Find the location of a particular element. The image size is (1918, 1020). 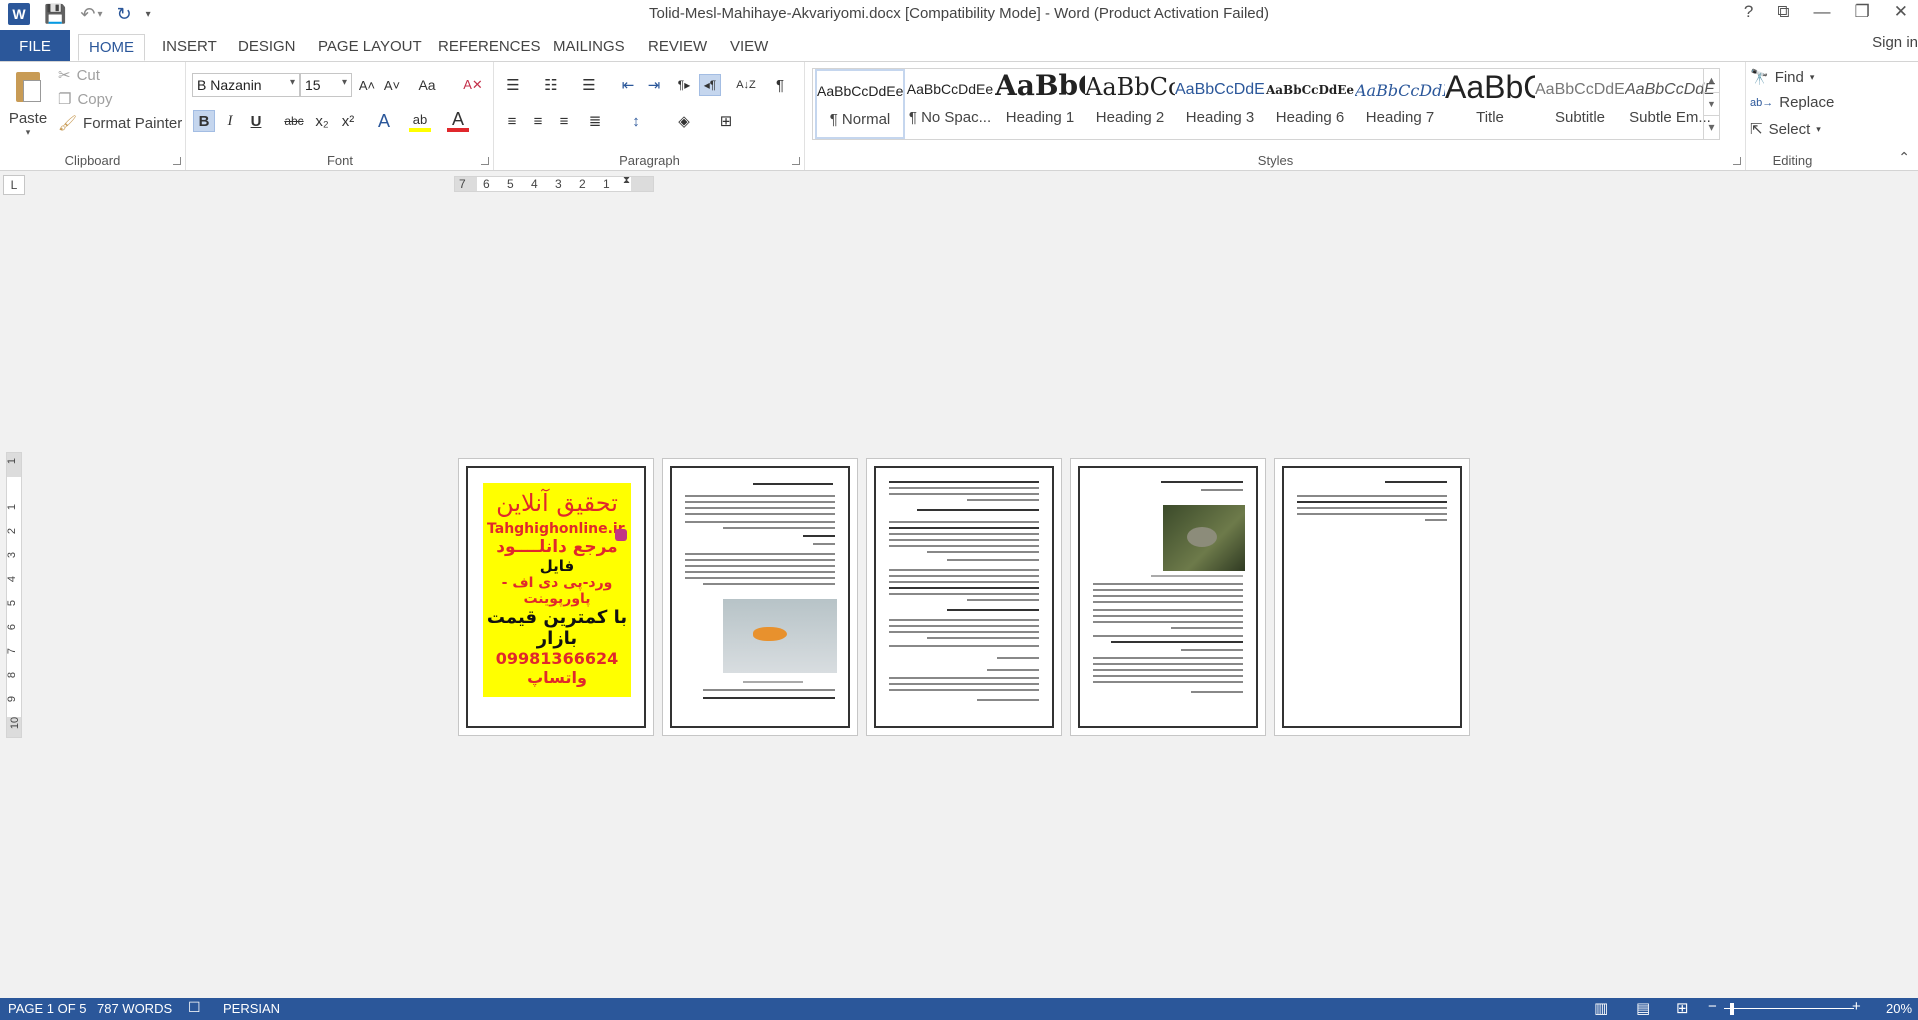

style-heading-1: AaBbCcDdEe Heading 1 is located at coordinates (1040, 104).